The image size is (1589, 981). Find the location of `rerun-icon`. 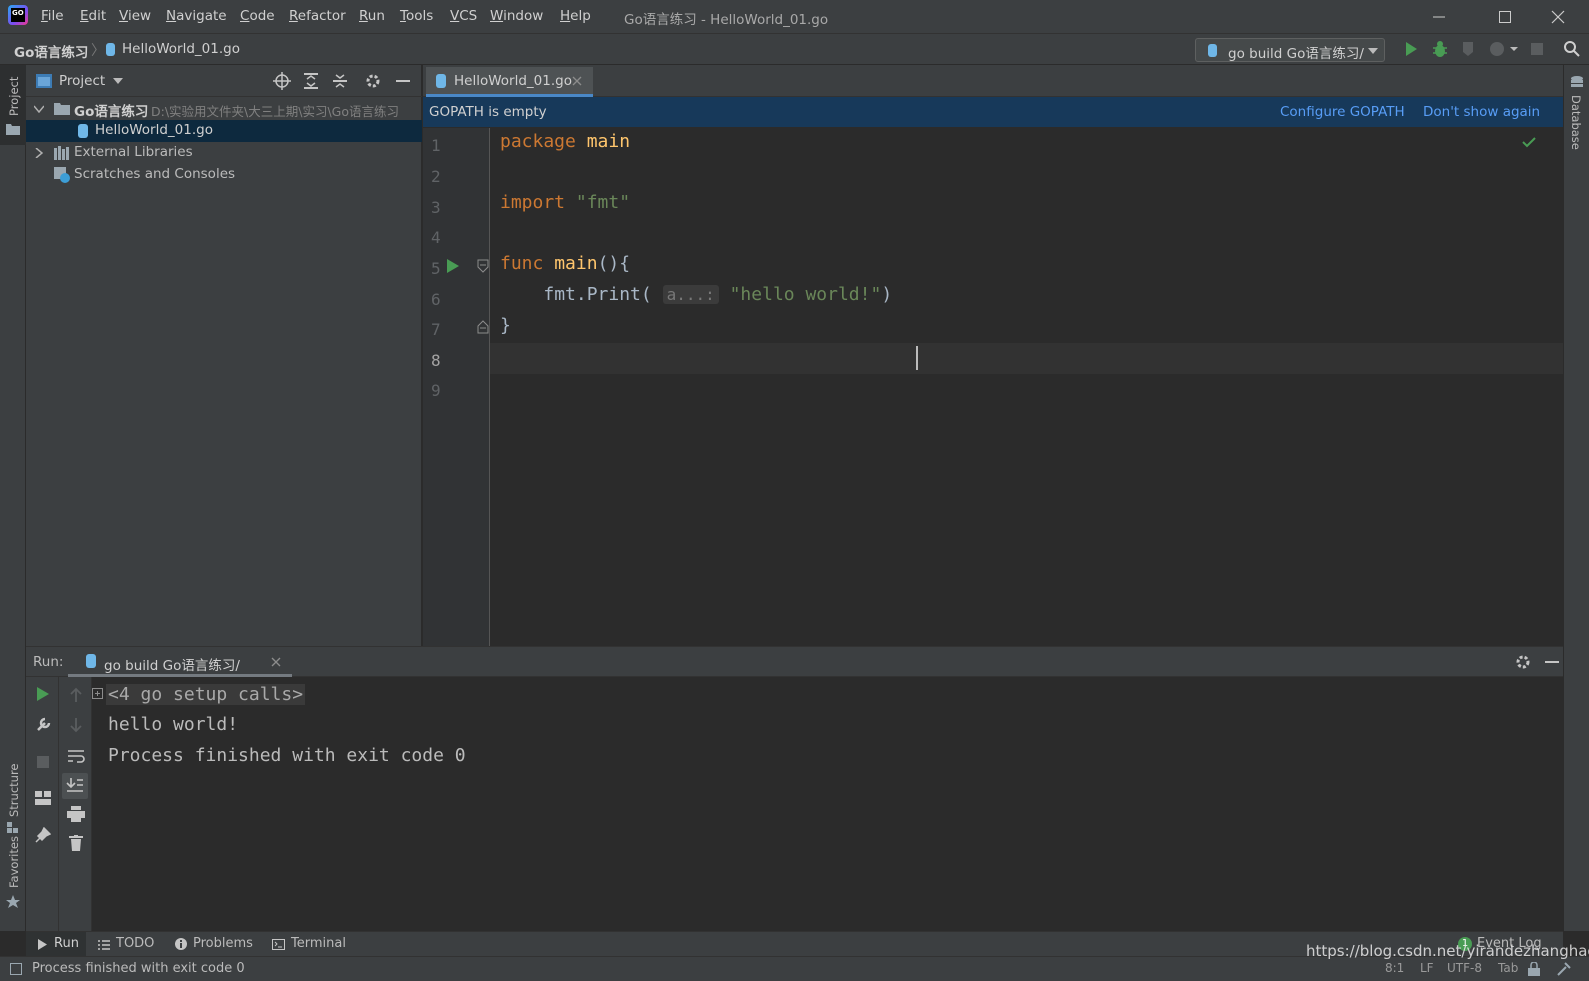

rerun-icon is located at coordinates (43, 694).